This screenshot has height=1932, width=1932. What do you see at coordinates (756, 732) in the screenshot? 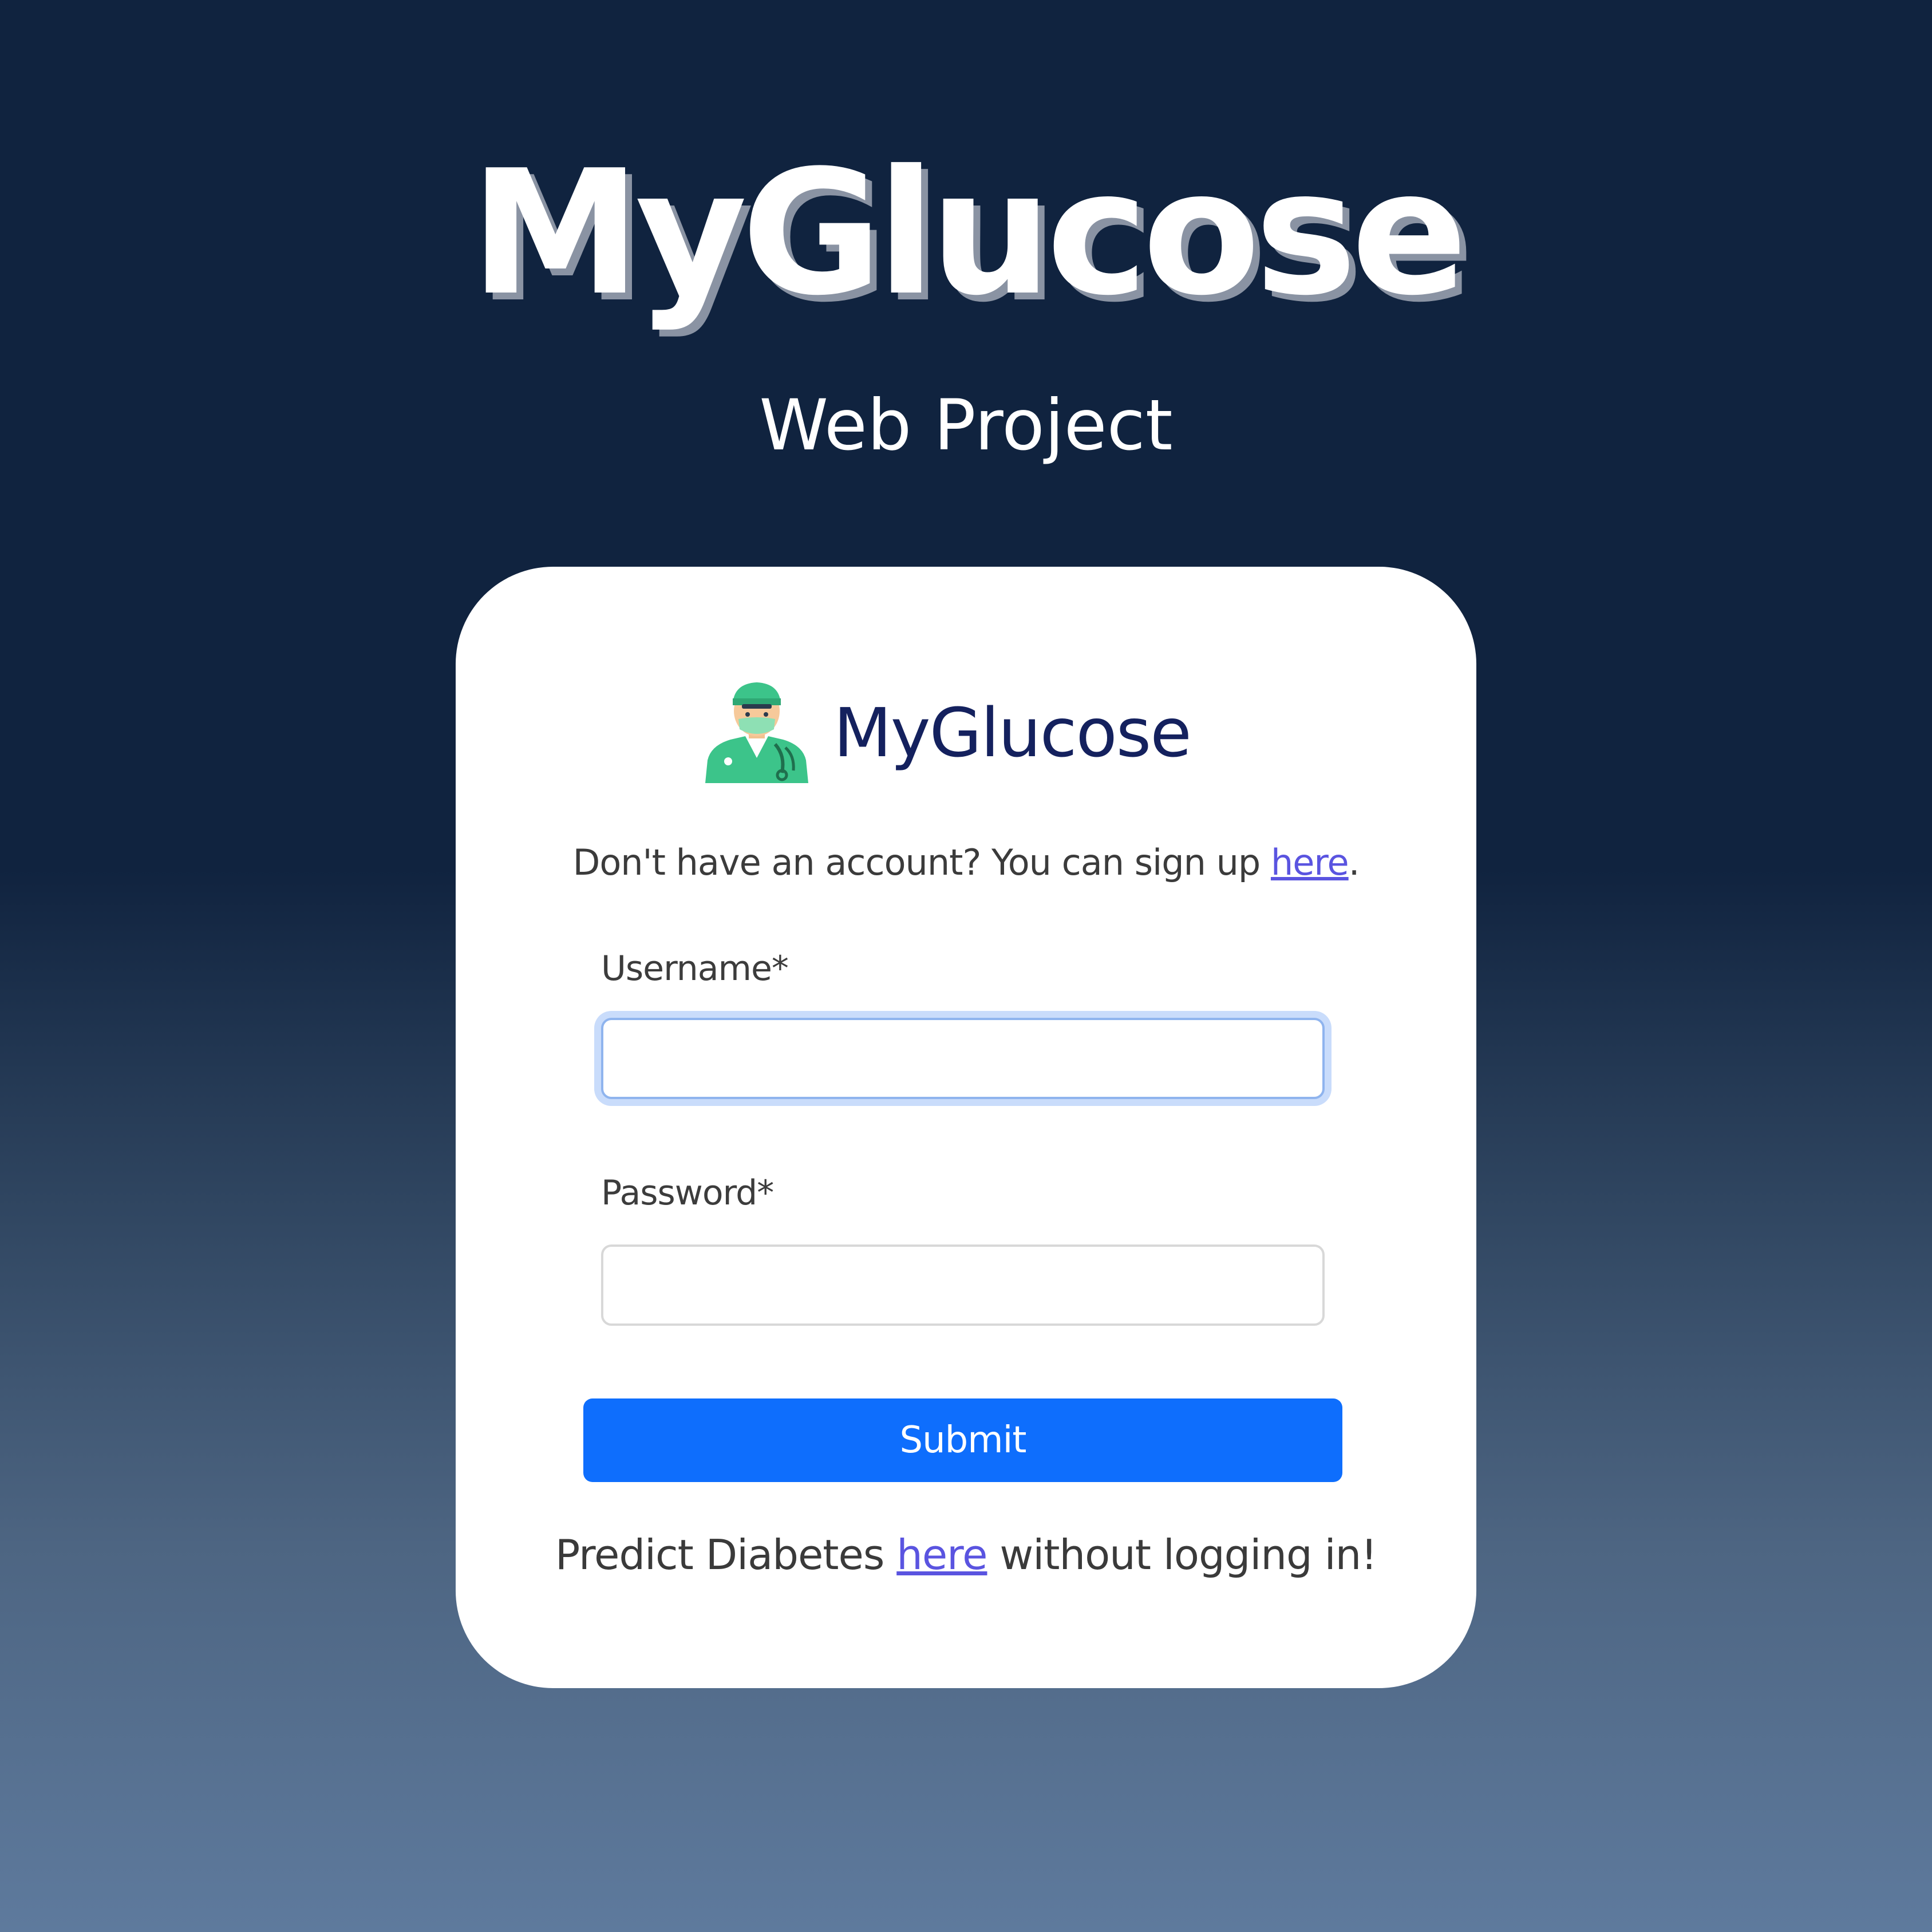
I see `doctor-avatar-icon` at bounding box center [756, 732].